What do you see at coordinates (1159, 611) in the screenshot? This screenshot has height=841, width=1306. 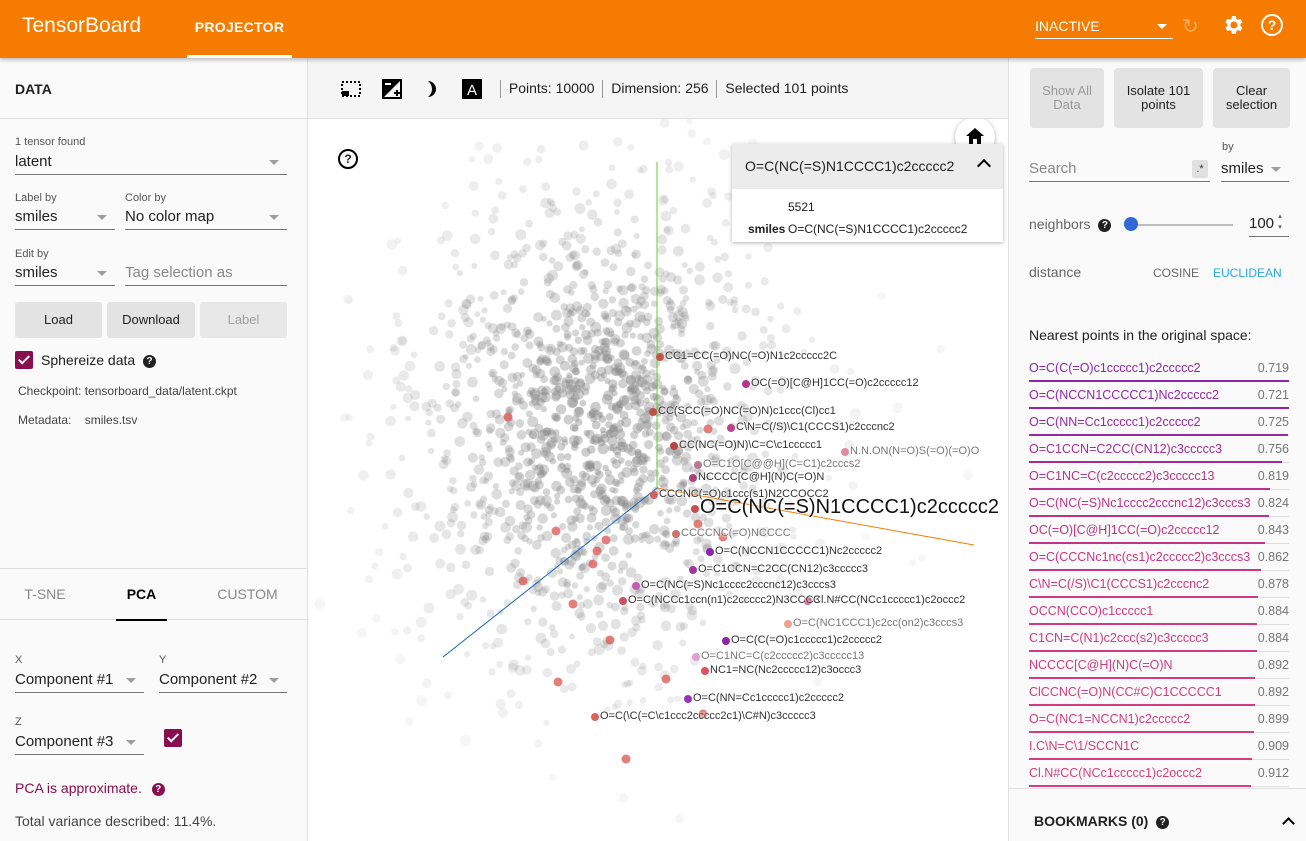 I see `nearest-item: OCCN(CCO)c1ccccc1 0.884` at bounding box center [1159, 611].